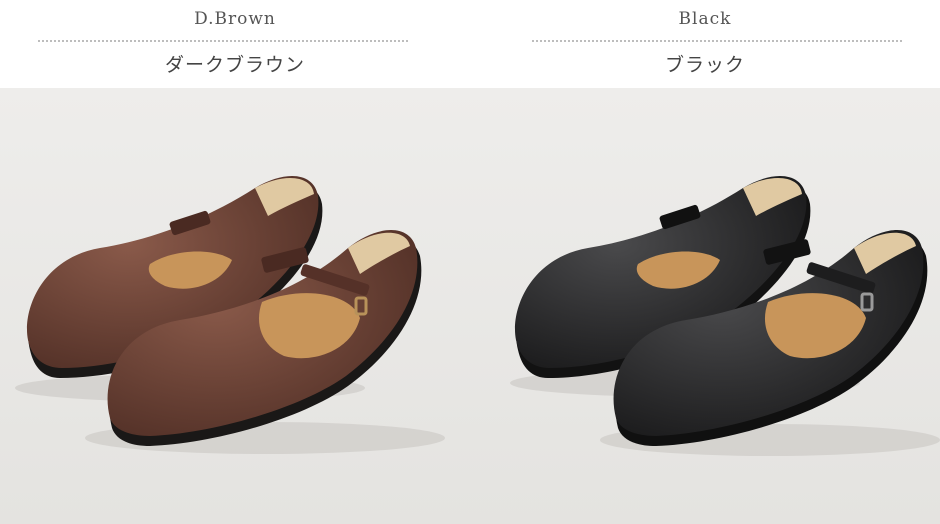  What do you see at coordinates (234, 65) in the screenshot?
I see `variant-name-jp: ダークブラウン` at bounding box center [234, 65].